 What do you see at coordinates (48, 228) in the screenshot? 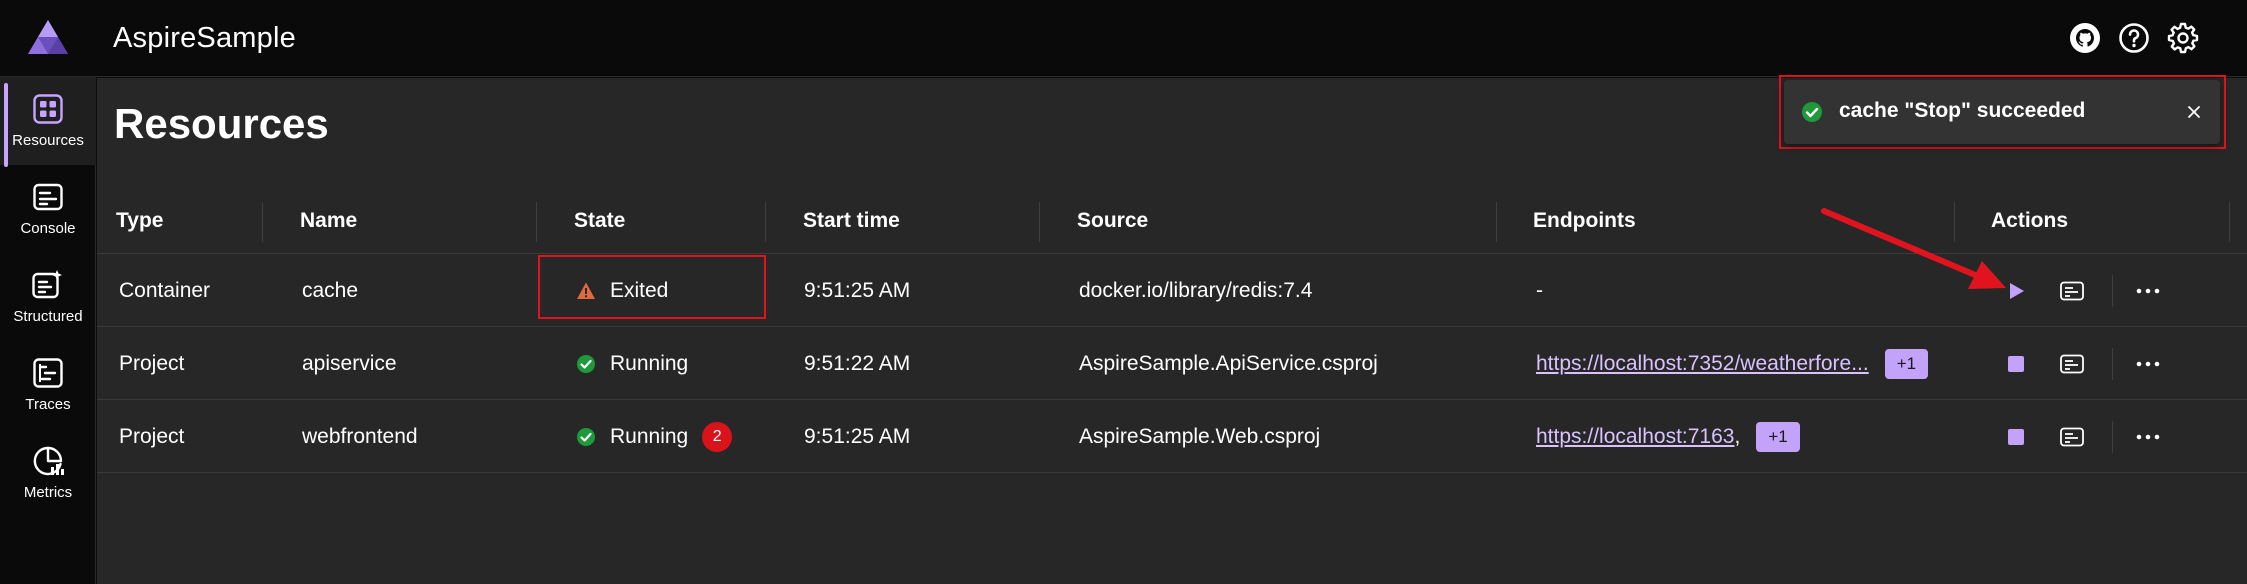
I see `nav-label-console: Console` at bounding box center [48, 228].